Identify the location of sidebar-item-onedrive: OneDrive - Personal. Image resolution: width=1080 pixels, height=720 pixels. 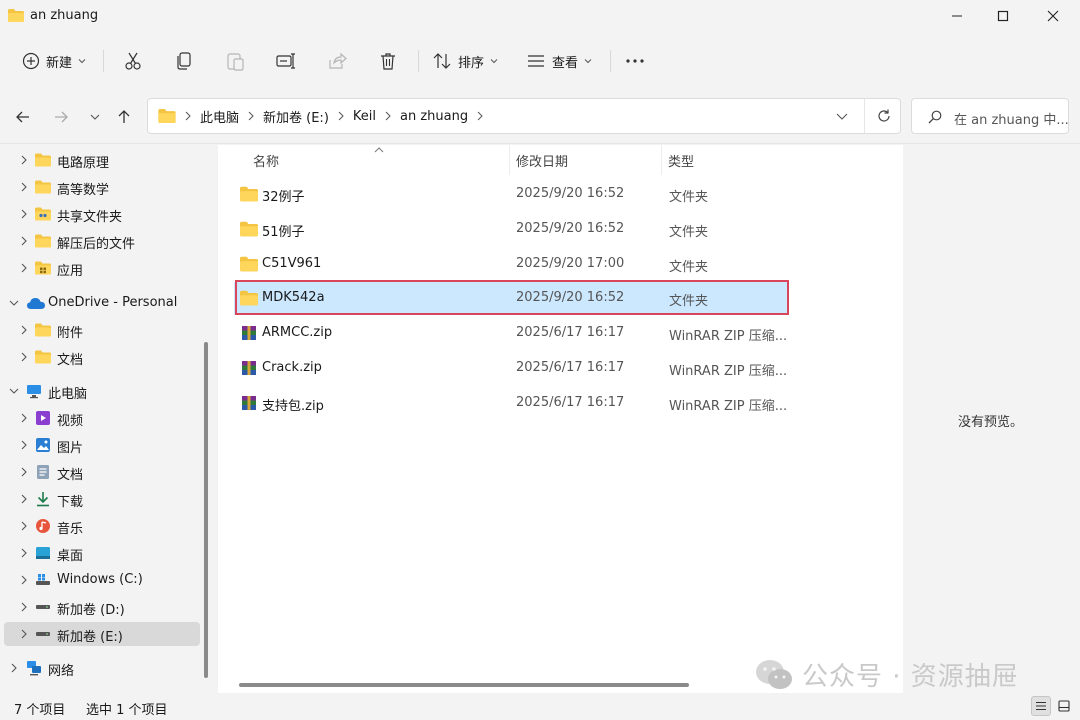
(102, 303).